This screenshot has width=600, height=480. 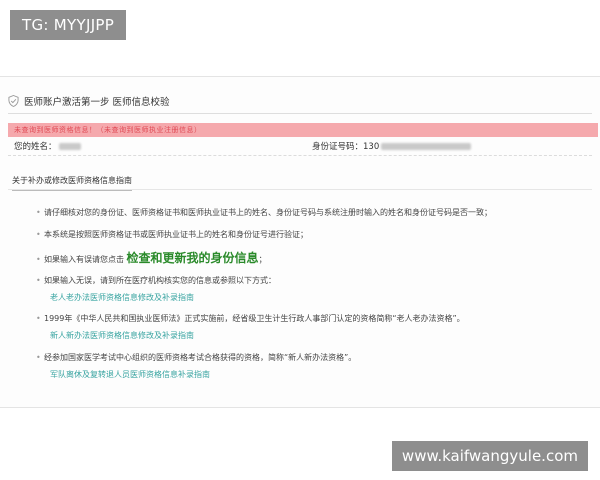 I want to click on shield-check-icon, so click(x=13, y=101).